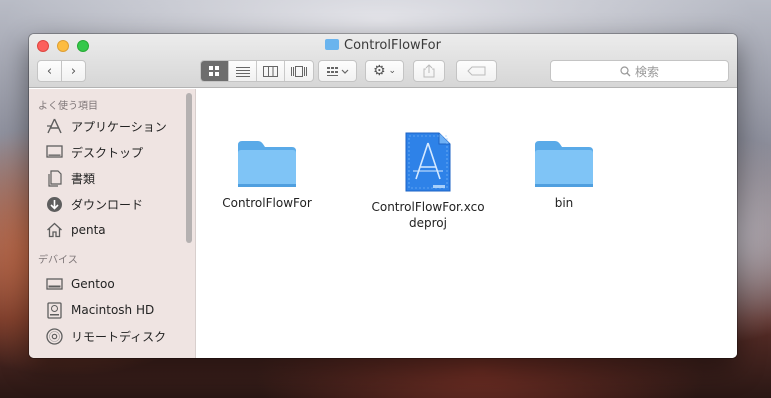 This screenshot has width=771, height=398. What do you see at coordinates (646, 71) in the screenshot?
I see `search-placeholder: 検索` at bounding box center [646, 71].